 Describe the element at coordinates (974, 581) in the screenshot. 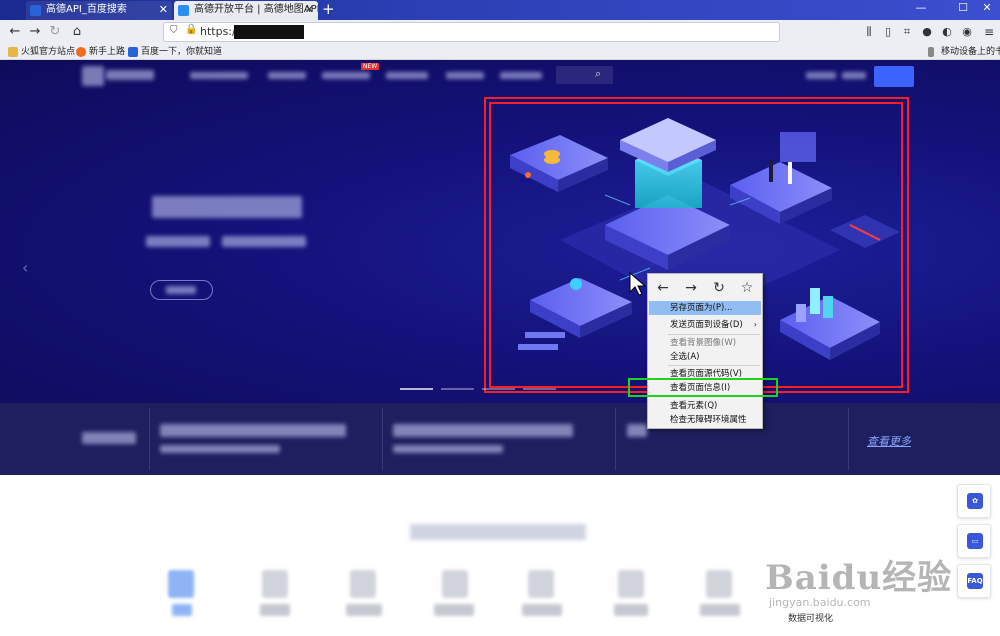

I see `side-faq-button: FAQ` at that location.